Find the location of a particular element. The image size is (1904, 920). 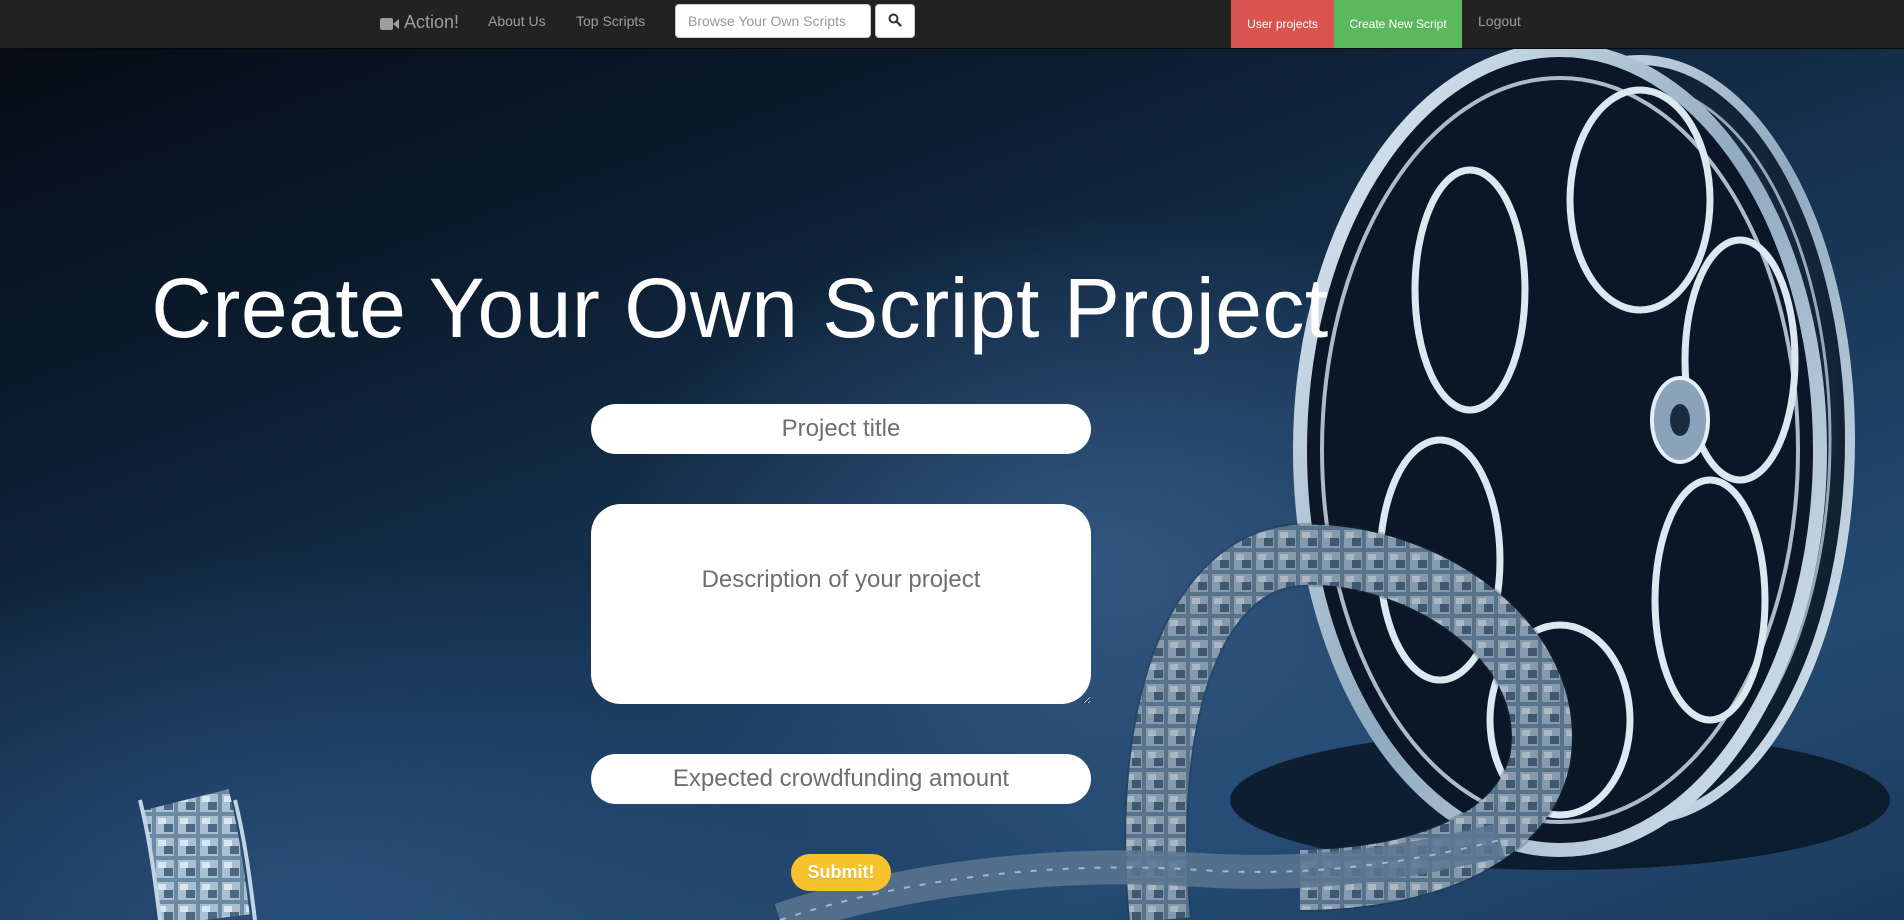

nav-link-logout: Logout is located at coordinates (1499, 22).